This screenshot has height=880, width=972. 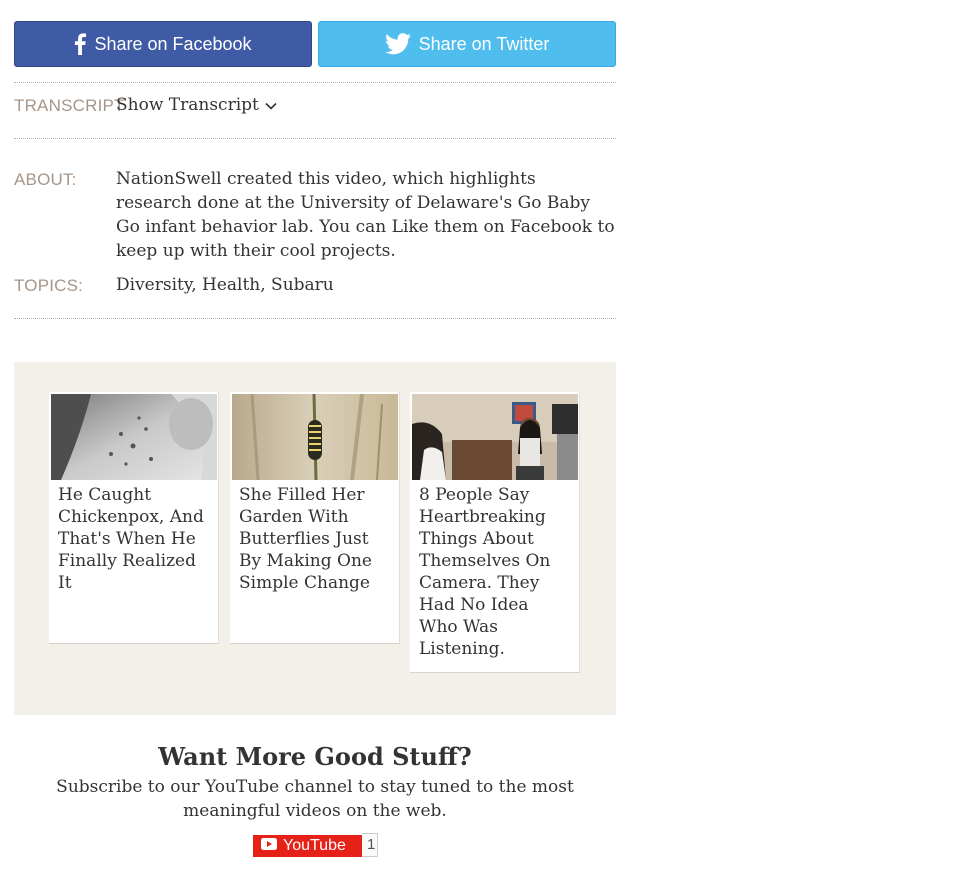 I want to click on want-more-heading: Want More Good Stuff?, so click(x=315, y=756).